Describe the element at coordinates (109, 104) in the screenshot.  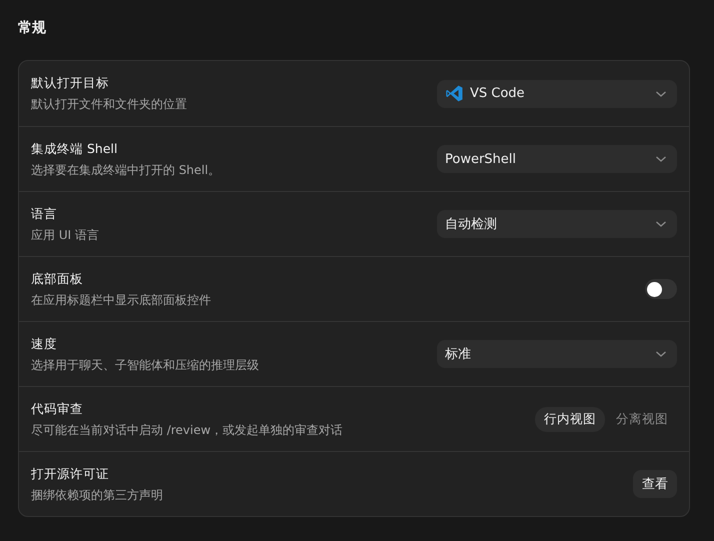
I see `setting-description: 默认打开文件和文件夹的位置` at that location.